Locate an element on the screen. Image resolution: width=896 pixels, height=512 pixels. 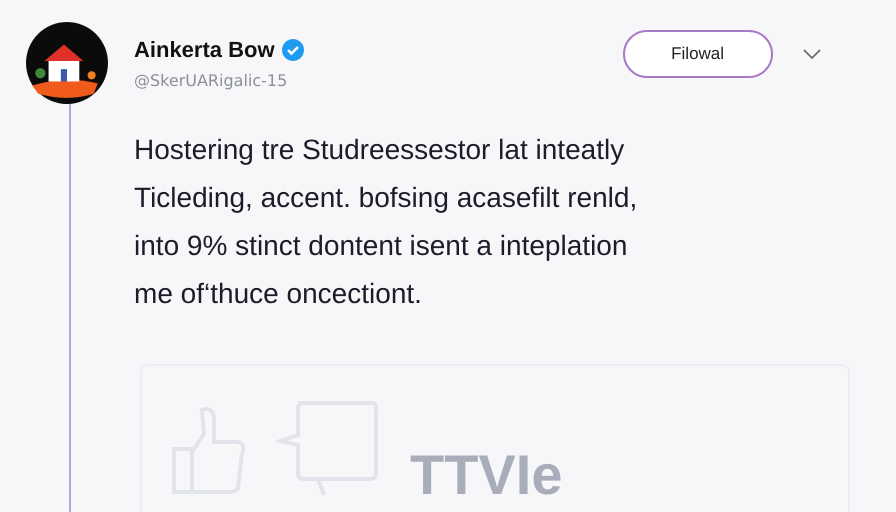
avatar-house-icon is located at coordinates (67, 63).